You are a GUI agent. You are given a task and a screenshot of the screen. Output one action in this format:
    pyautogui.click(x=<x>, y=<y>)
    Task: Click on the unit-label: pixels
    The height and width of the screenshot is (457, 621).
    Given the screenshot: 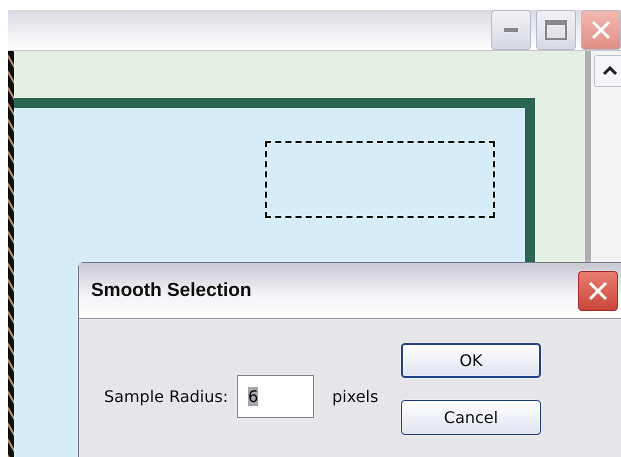 What is the action you would take?
    pyautogui.click(x=355, y=396)
    